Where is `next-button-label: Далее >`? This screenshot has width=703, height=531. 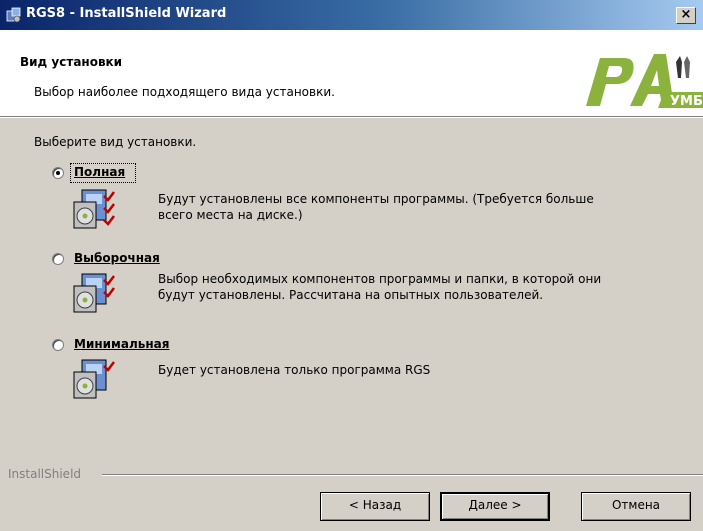
next-button-label: Далее > is located at coordinates (495, 505).